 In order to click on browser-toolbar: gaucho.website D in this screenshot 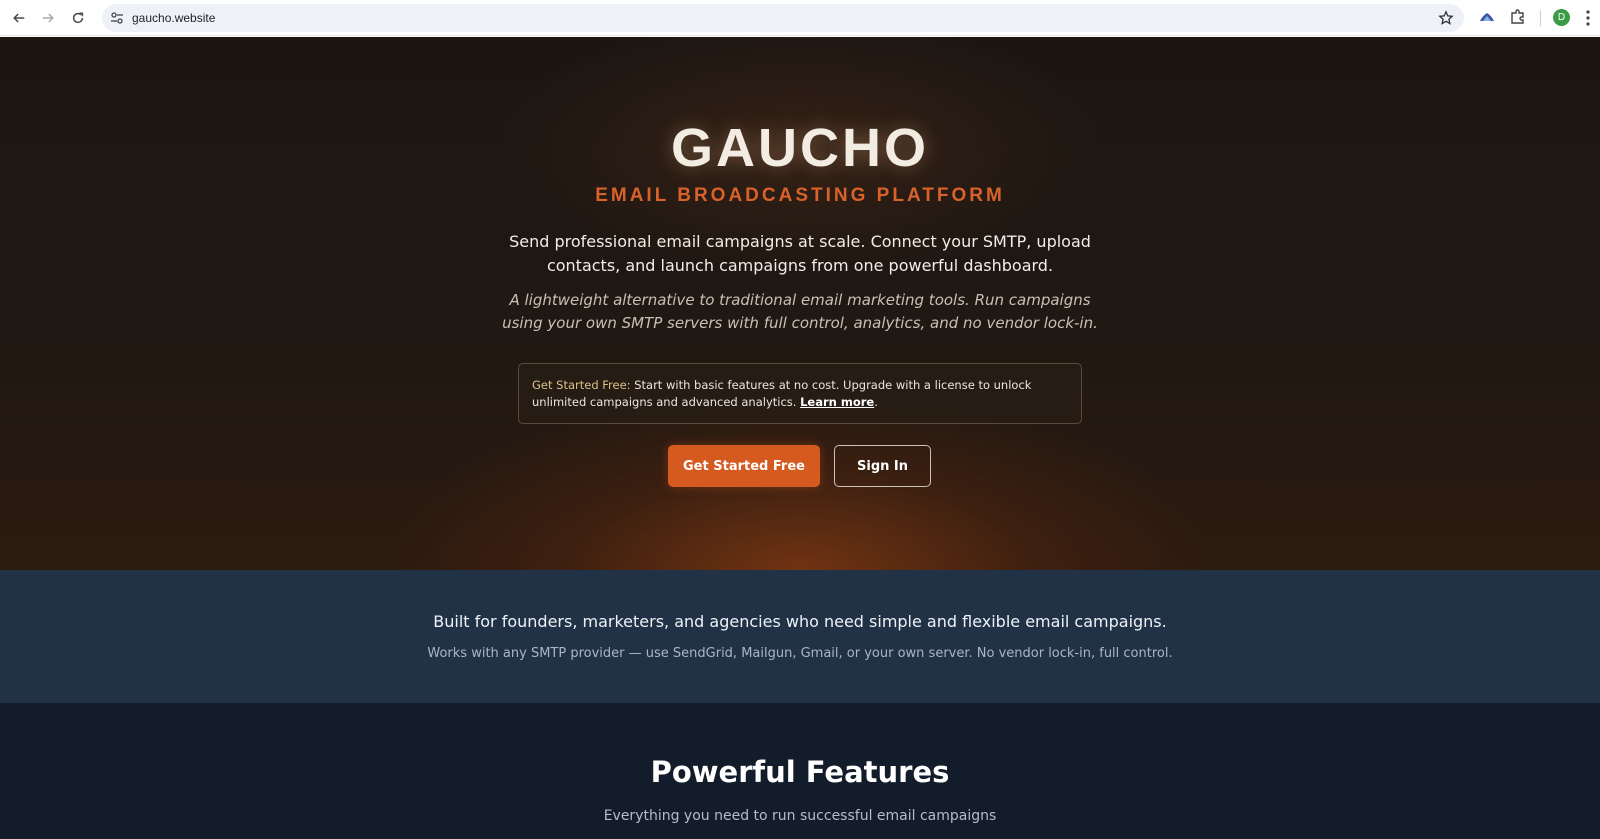, I will do `click(800, 18)`.